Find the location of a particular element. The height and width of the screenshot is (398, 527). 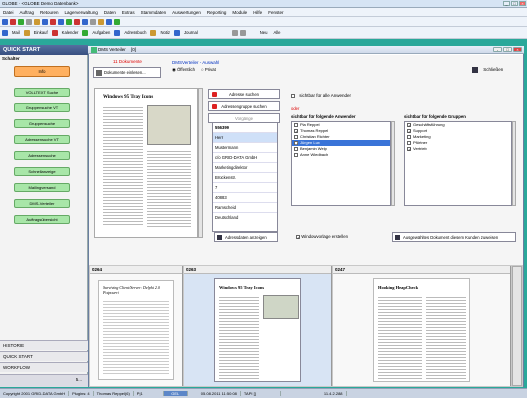

menu-fenster: Fenster is located at coordinates (275, 12).